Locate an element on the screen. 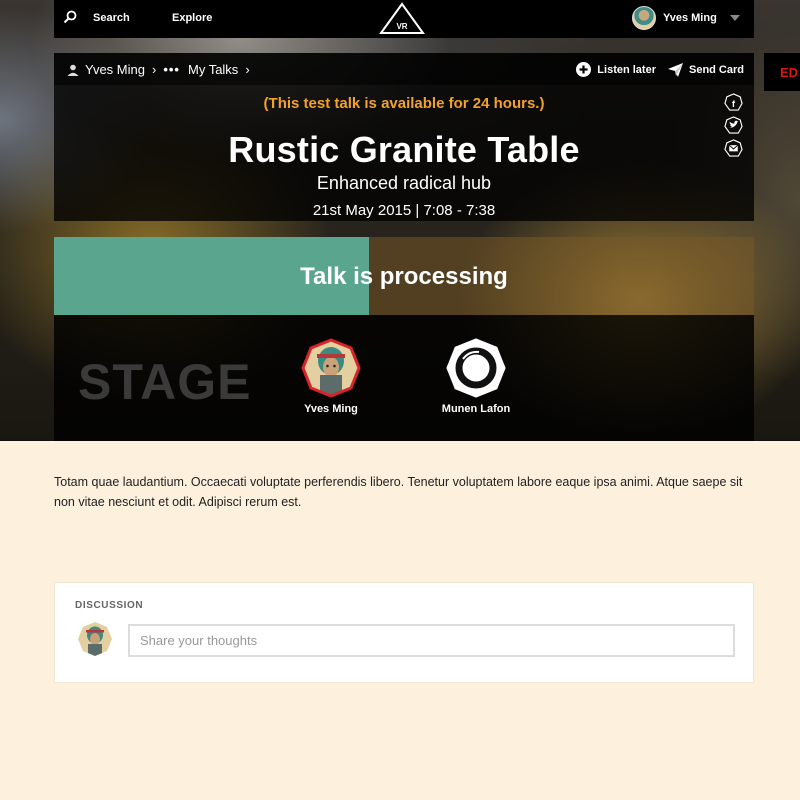 Image resolution: width=800 pixels, height=800 pixels. chevron-down-icon is located at coordinates (735, 18).